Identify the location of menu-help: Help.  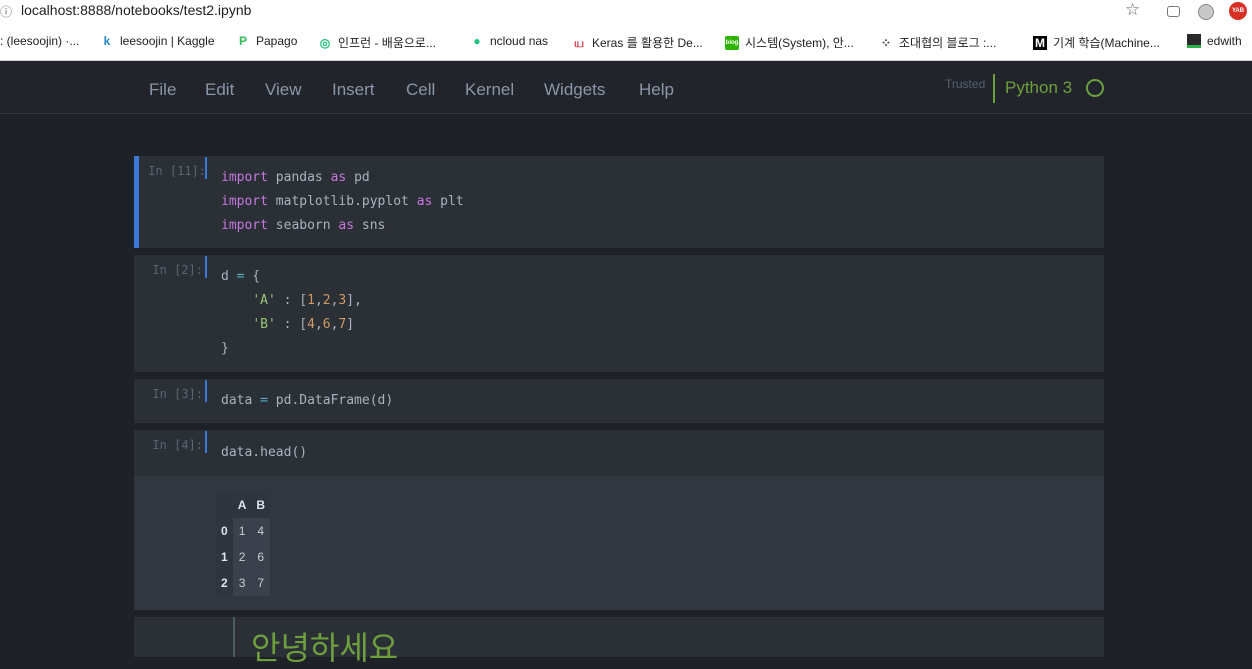
(656, 90).